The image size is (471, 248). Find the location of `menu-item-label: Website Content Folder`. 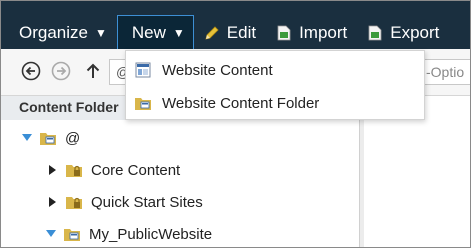

menu-item-label: Website Content Folder is located at coordinates (241, 103).